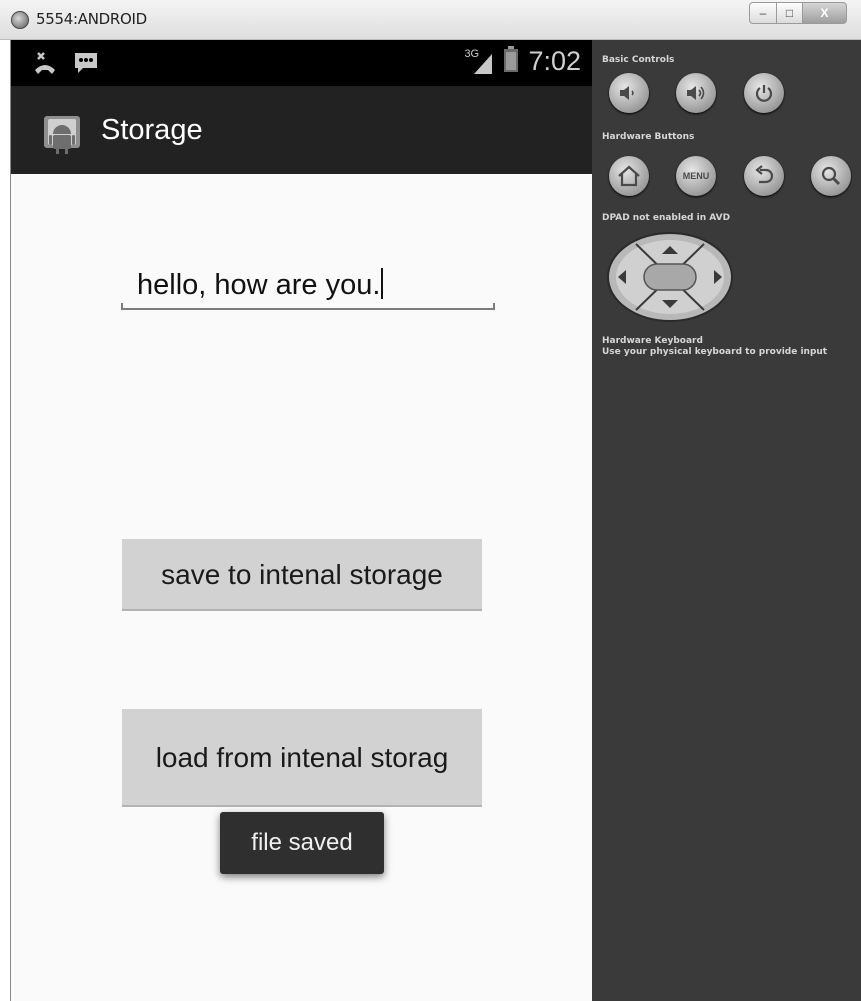  I want to click on load-internal-storage-button: load from intenal storag, so click(302, 758).